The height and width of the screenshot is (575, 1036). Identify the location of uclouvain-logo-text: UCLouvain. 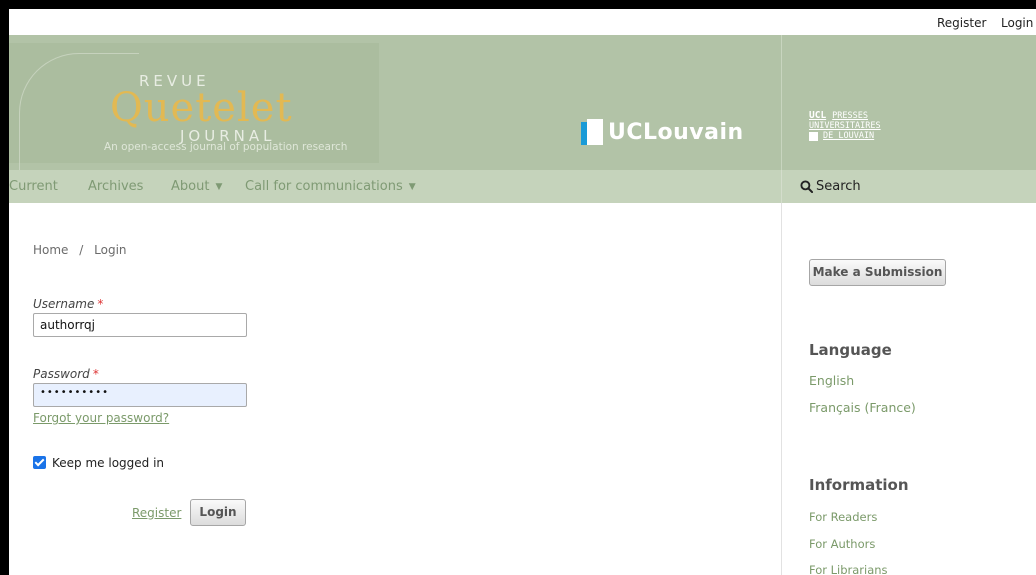
(676, 132).